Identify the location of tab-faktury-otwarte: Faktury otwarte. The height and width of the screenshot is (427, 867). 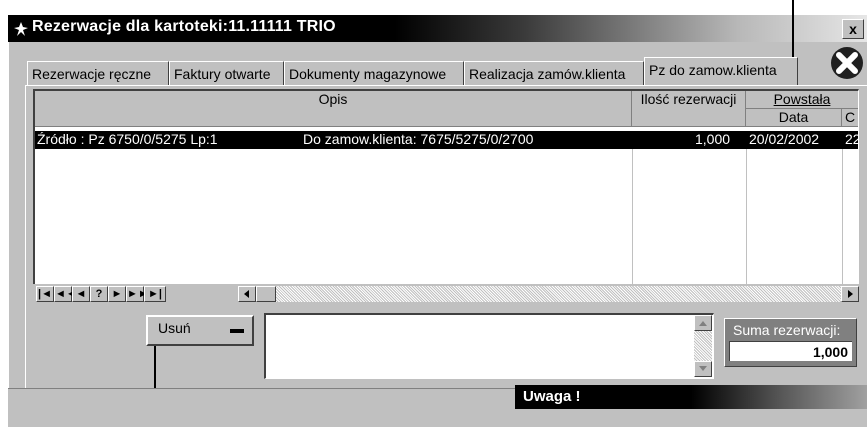
(226, 73).